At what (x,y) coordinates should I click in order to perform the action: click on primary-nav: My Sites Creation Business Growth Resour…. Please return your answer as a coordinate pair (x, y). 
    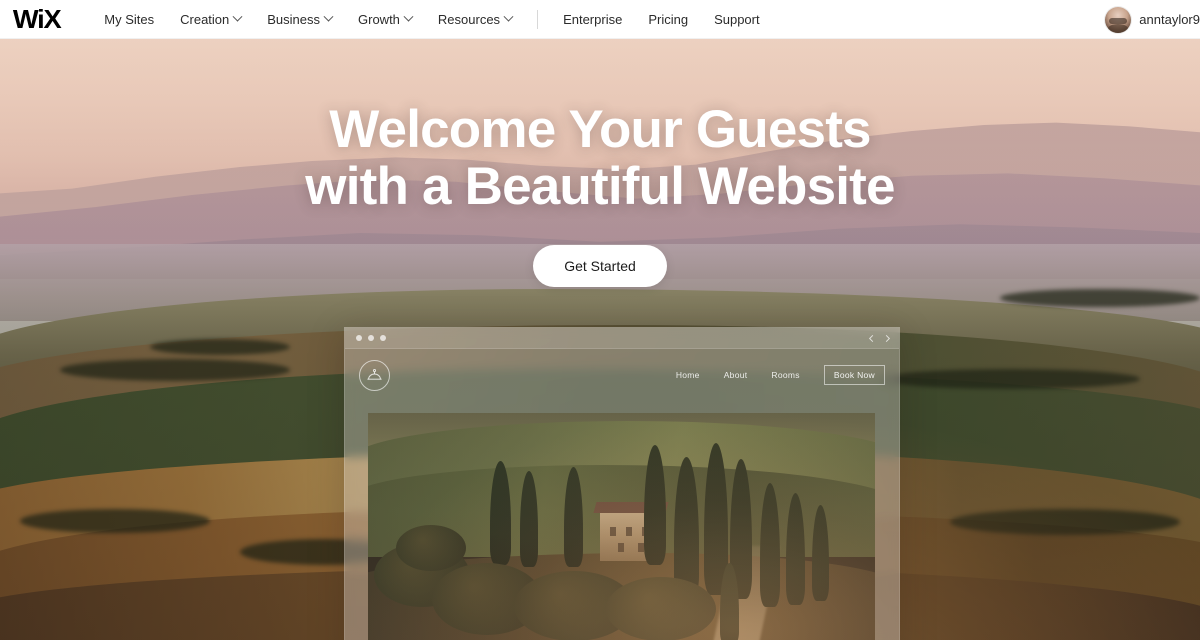
    Looking at the image, I should click on (432, 19).